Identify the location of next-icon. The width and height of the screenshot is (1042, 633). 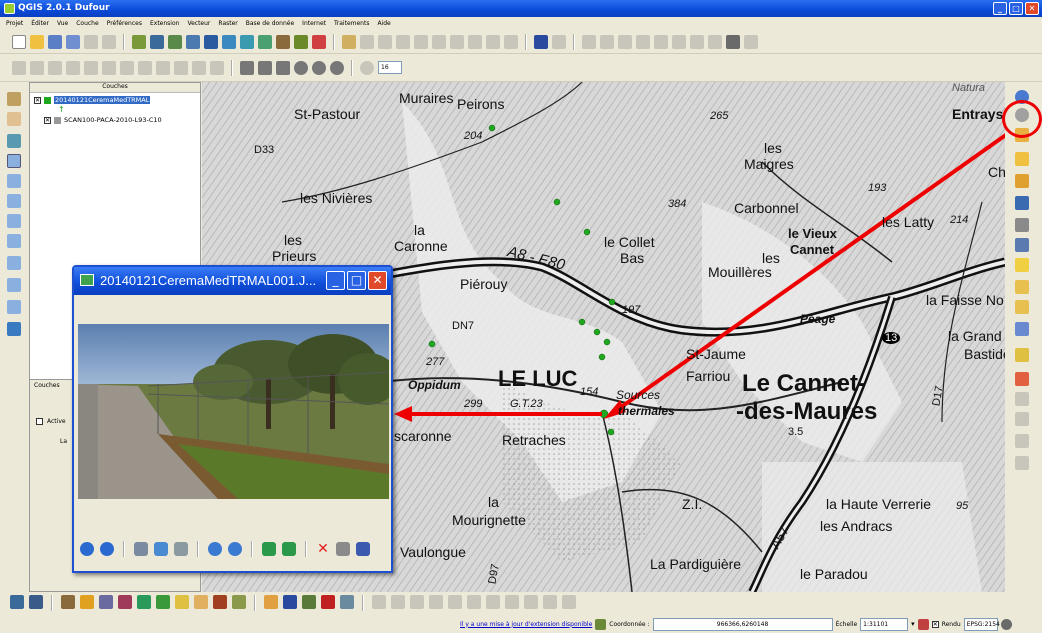
(107, 549).